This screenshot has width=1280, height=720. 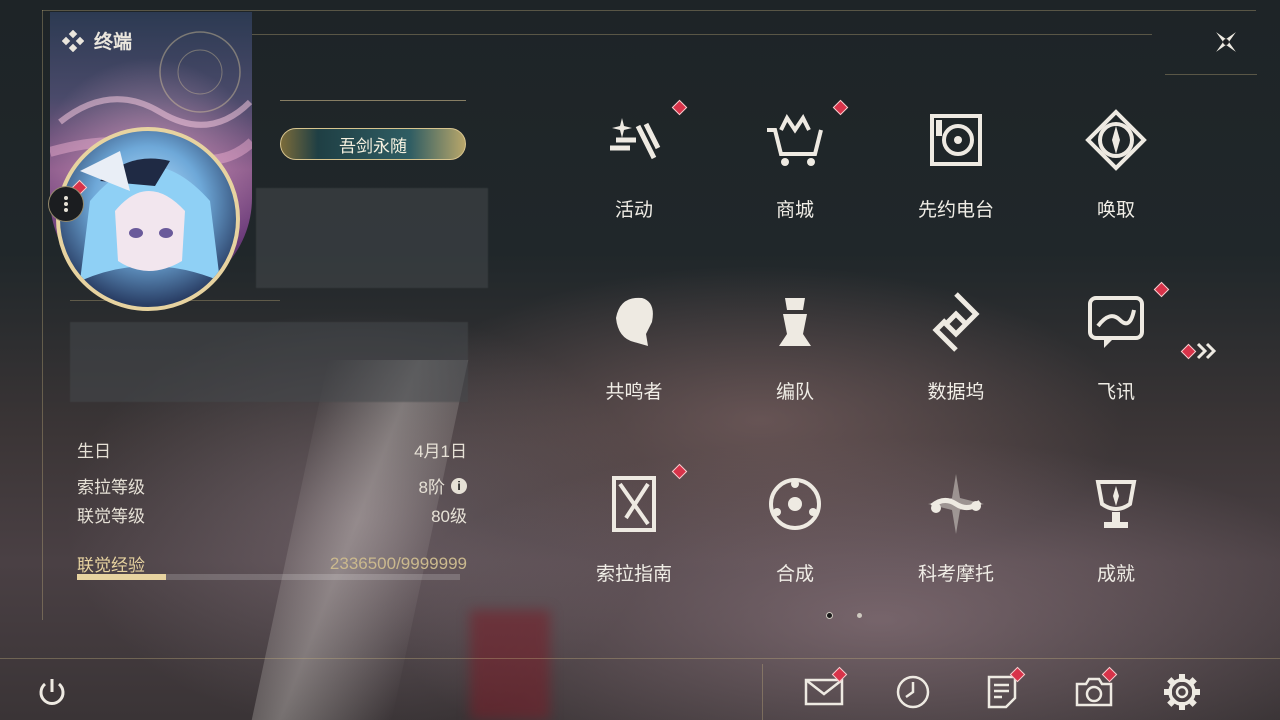 What do you see at coordinates (634, 392) in the screenshot?
I see `menu-item-label: 共鸣者` at bounding box center [634, 392].